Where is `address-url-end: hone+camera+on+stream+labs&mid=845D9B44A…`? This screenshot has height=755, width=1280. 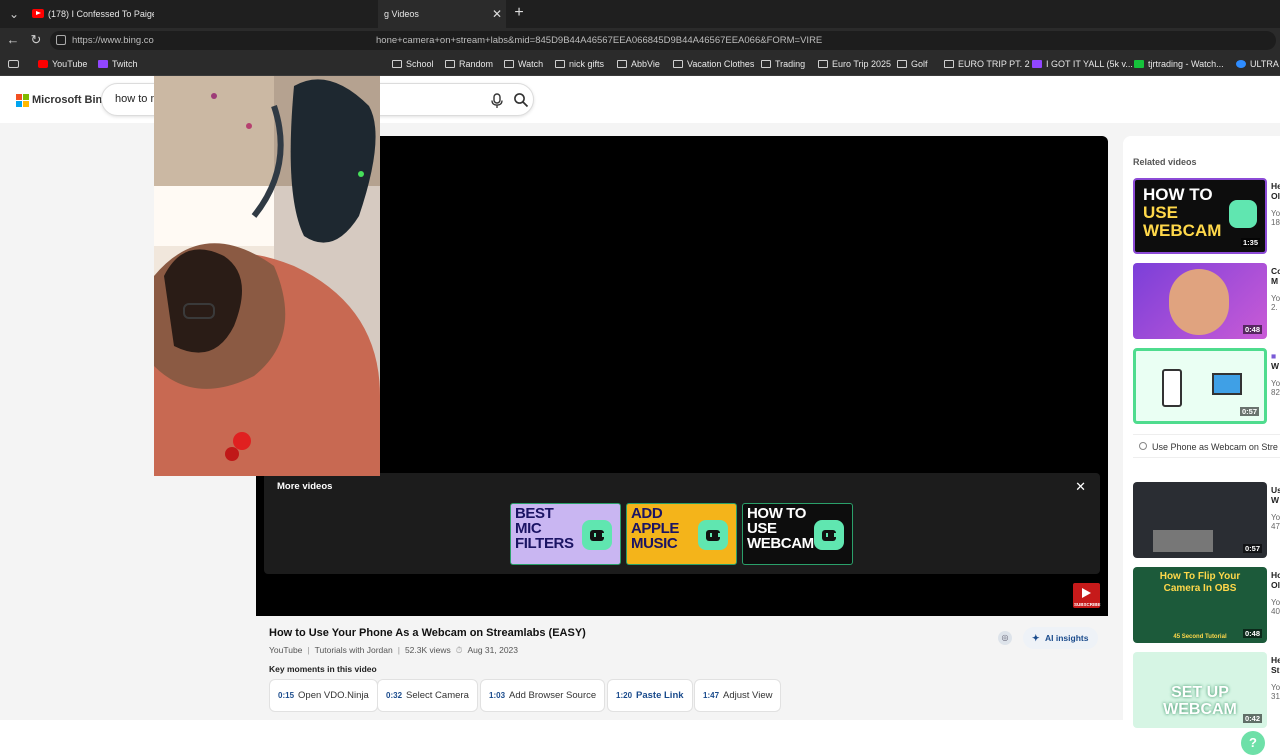 address-url-end: hone+camera+on+stream+labs&mid=845D9B44A… is located at coordinates (599, 40).